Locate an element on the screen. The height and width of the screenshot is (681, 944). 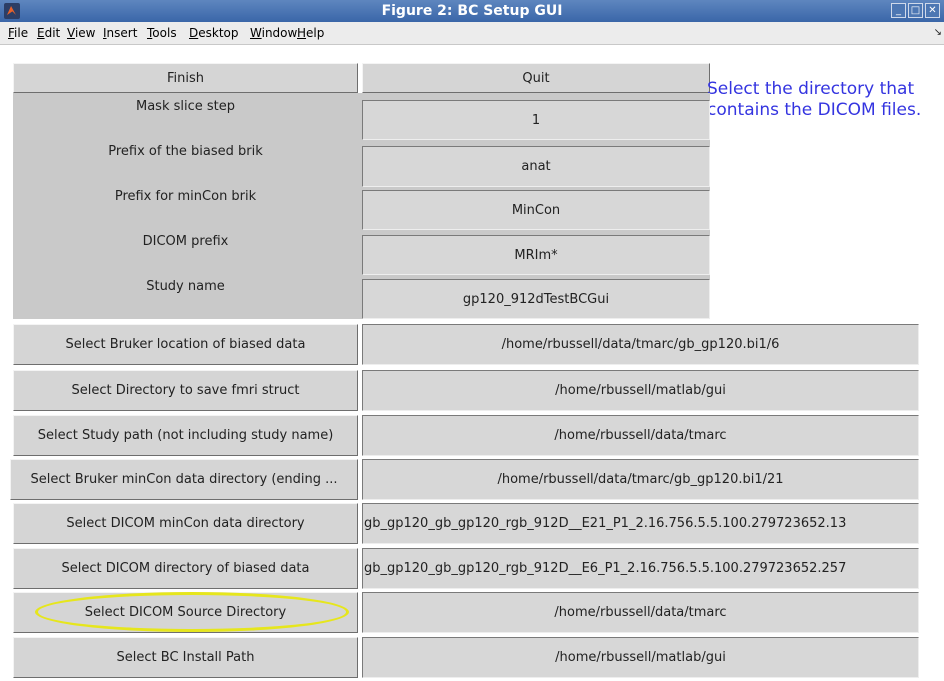
mask-slice-step-input: 1 is located at coordinates (536, 120).